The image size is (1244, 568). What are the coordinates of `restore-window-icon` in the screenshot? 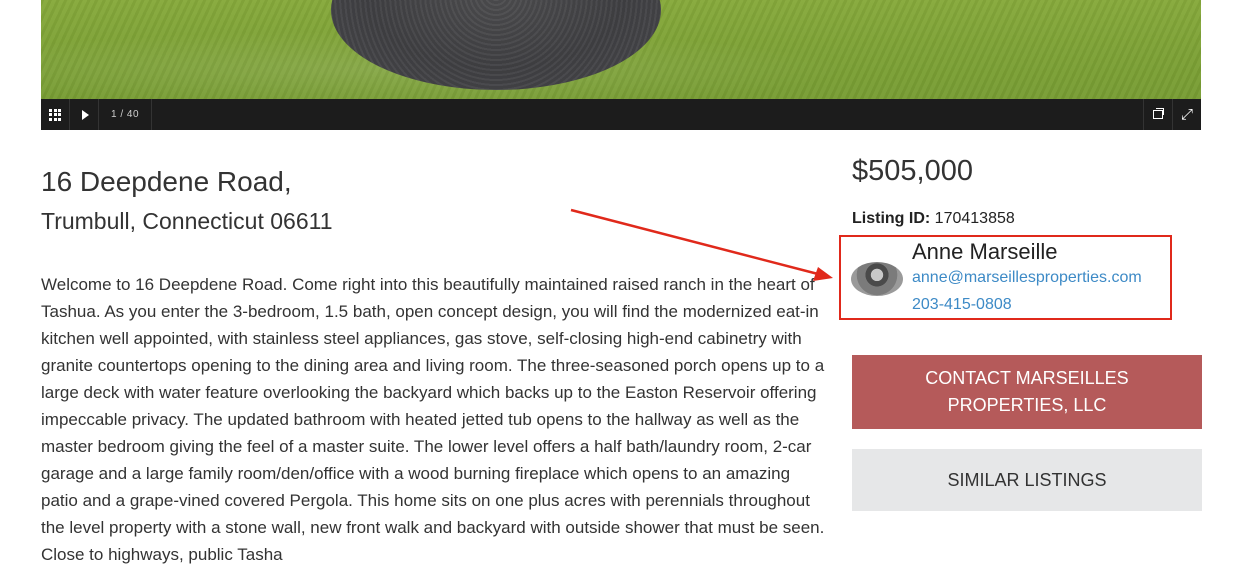 It's located at (1158, 113).